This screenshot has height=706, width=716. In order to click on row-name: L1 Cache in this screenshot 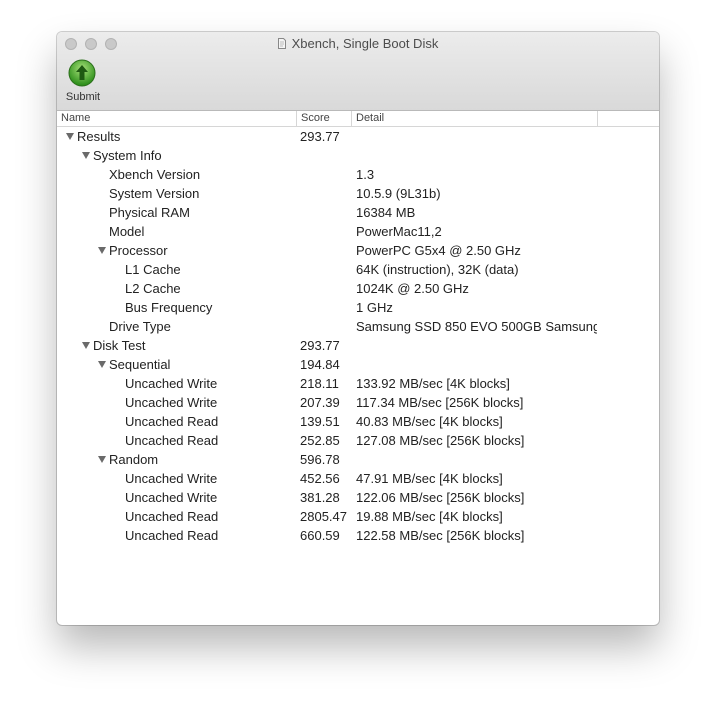, I will do `click(153, 269)`.